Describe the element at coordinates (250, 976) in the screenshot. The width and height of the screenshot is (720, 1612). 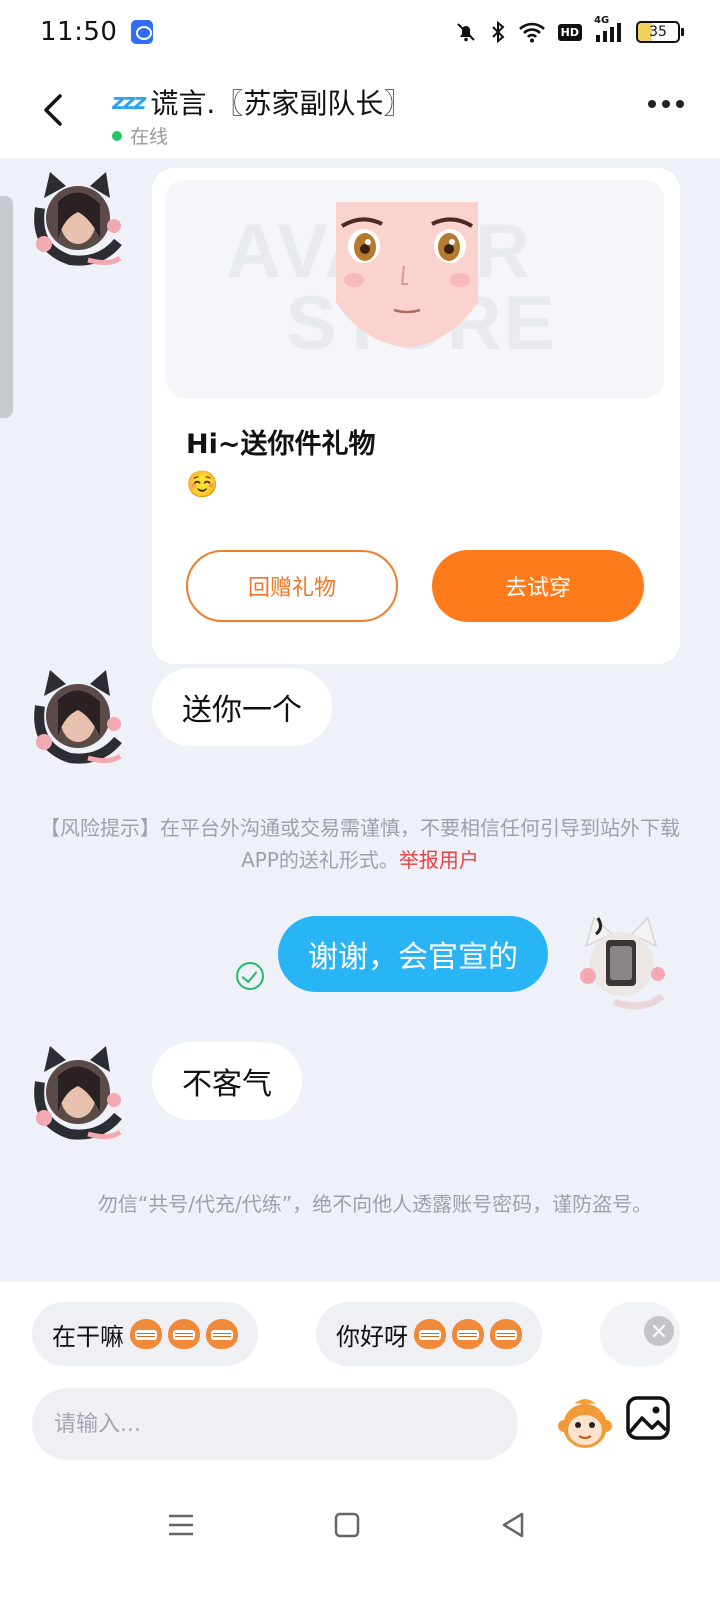
I see `sent-check-icon` at that location.